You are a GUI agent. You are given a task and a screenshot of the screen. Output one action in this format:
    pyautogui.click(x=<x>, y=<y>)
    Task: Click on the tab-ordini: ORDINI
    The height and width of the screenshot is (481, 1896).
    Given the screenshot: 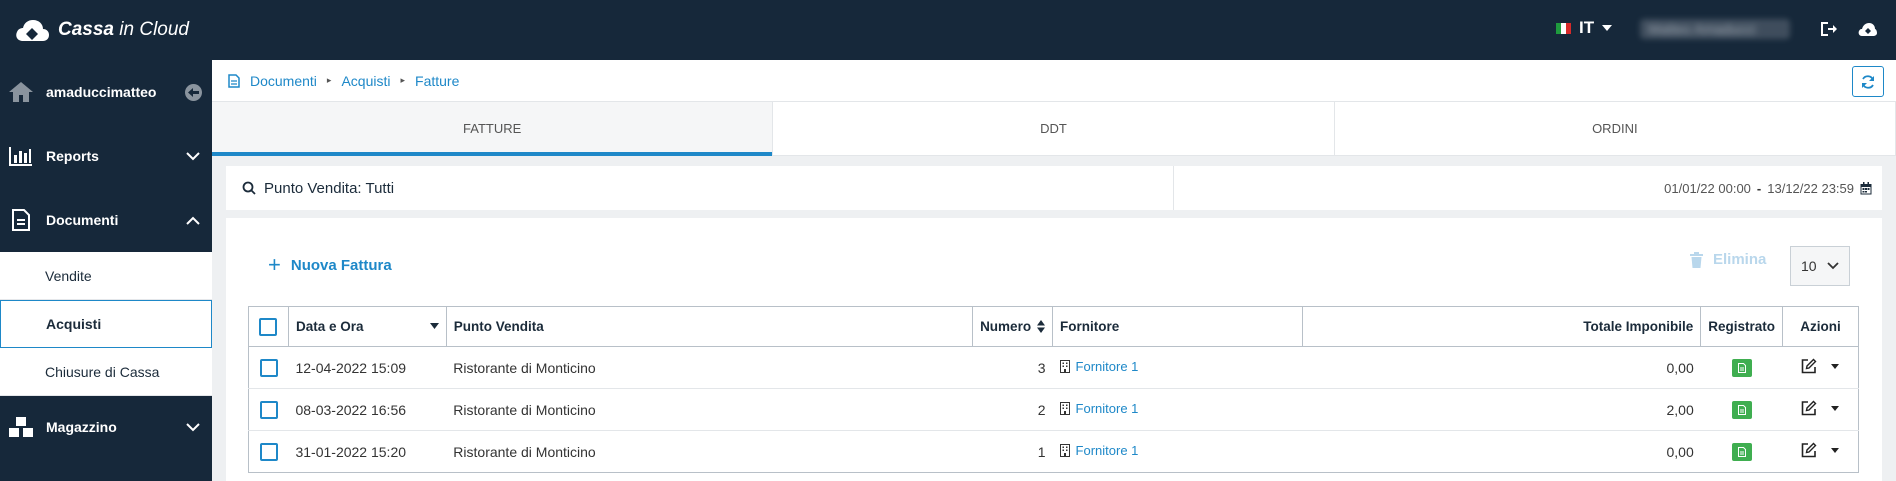 What is the action you would take?
    pyautogui.click(x=1615, y=128)
    